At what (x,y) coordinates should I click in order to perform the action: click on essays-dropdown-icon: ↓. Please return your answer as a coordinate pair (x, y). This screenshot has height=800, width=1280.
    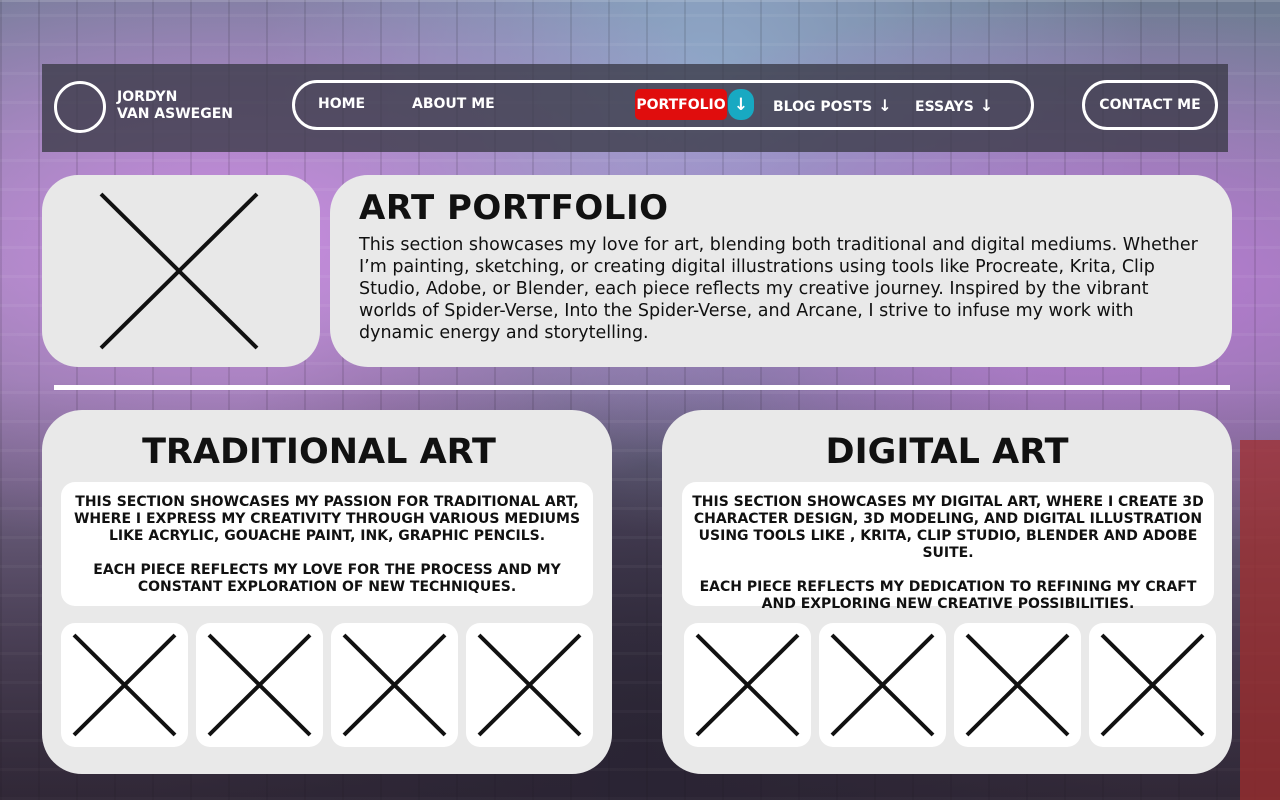
    Looking at the image, I should click on (986, 105).